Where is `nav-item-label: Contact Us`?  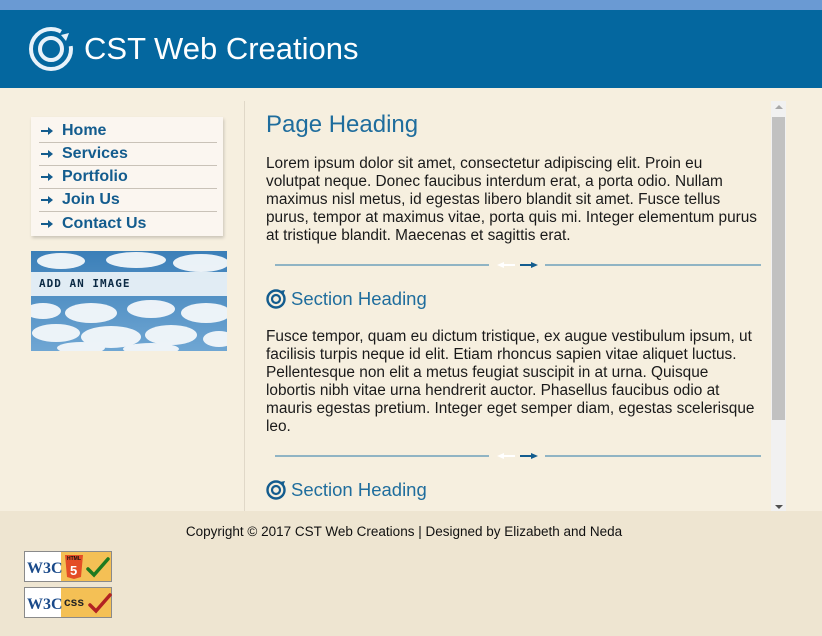 nav-item-label: Contact Us is located at coordinates (104, 223).